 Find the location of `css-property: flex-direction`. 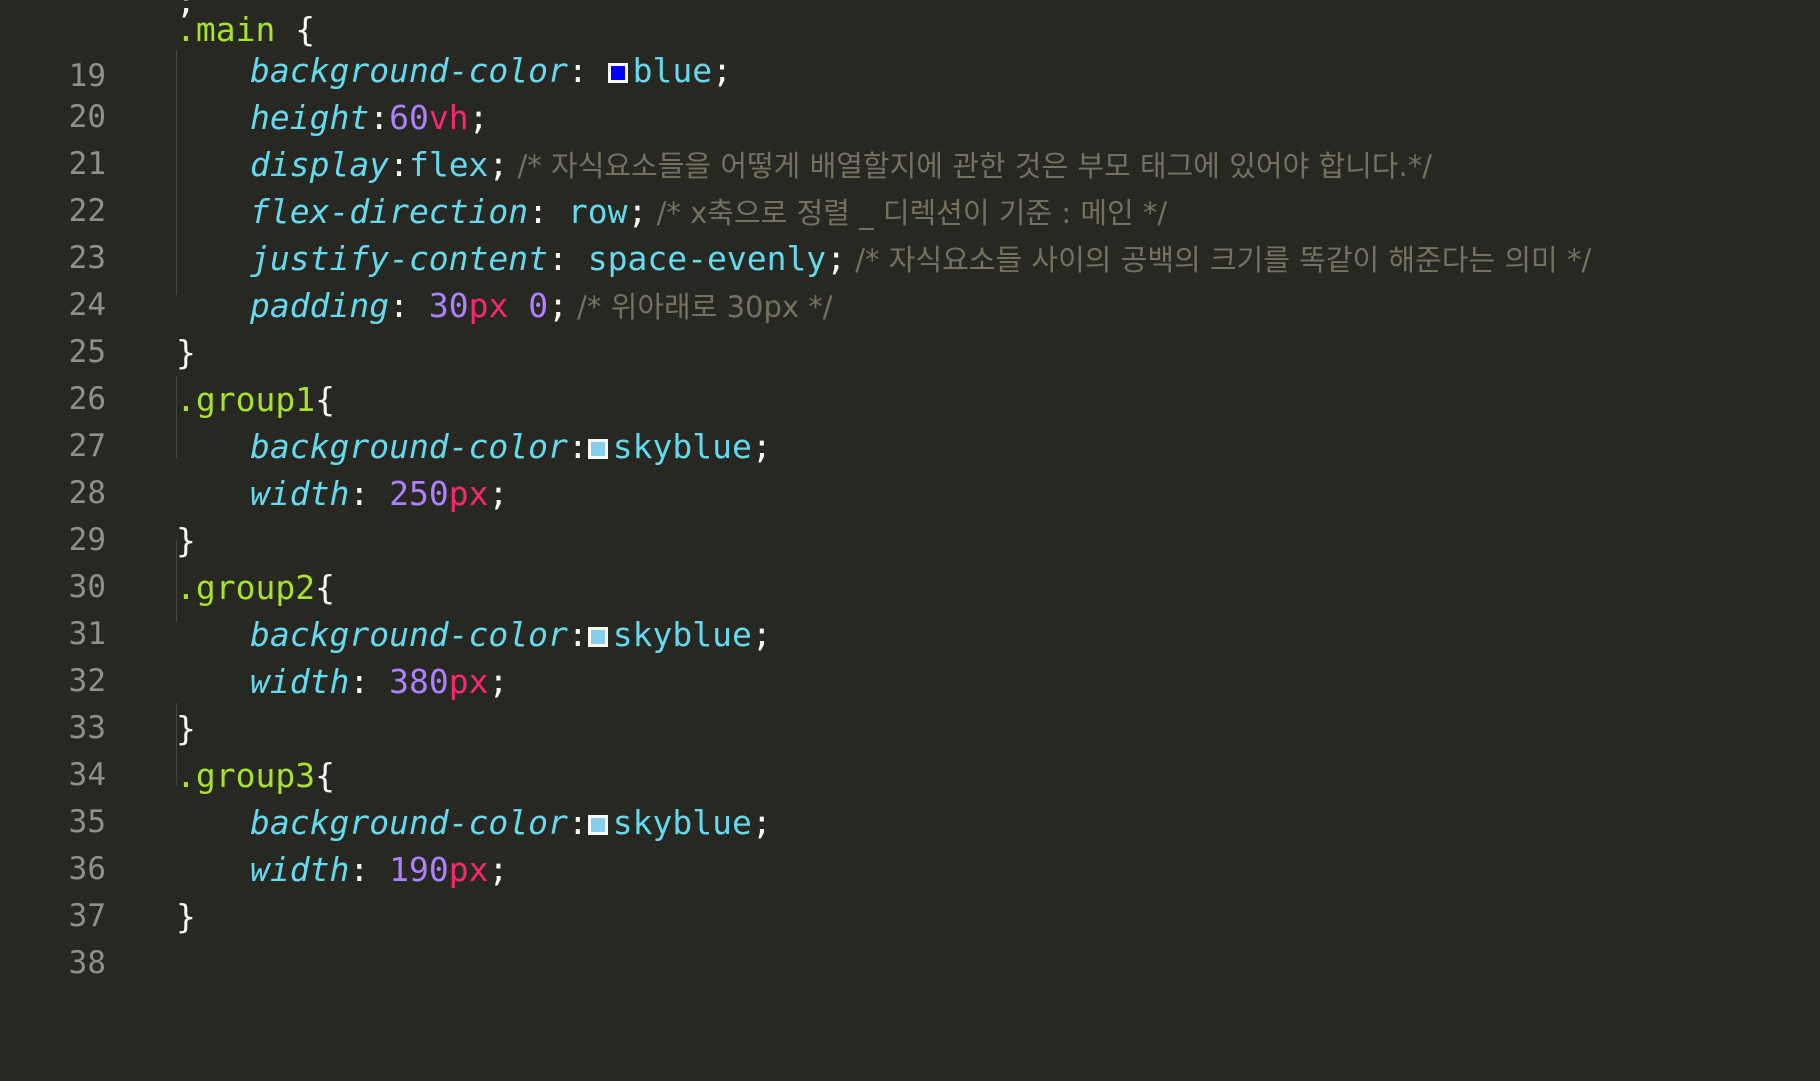

css-property: flex-direction is located at coordinates (389, 211).